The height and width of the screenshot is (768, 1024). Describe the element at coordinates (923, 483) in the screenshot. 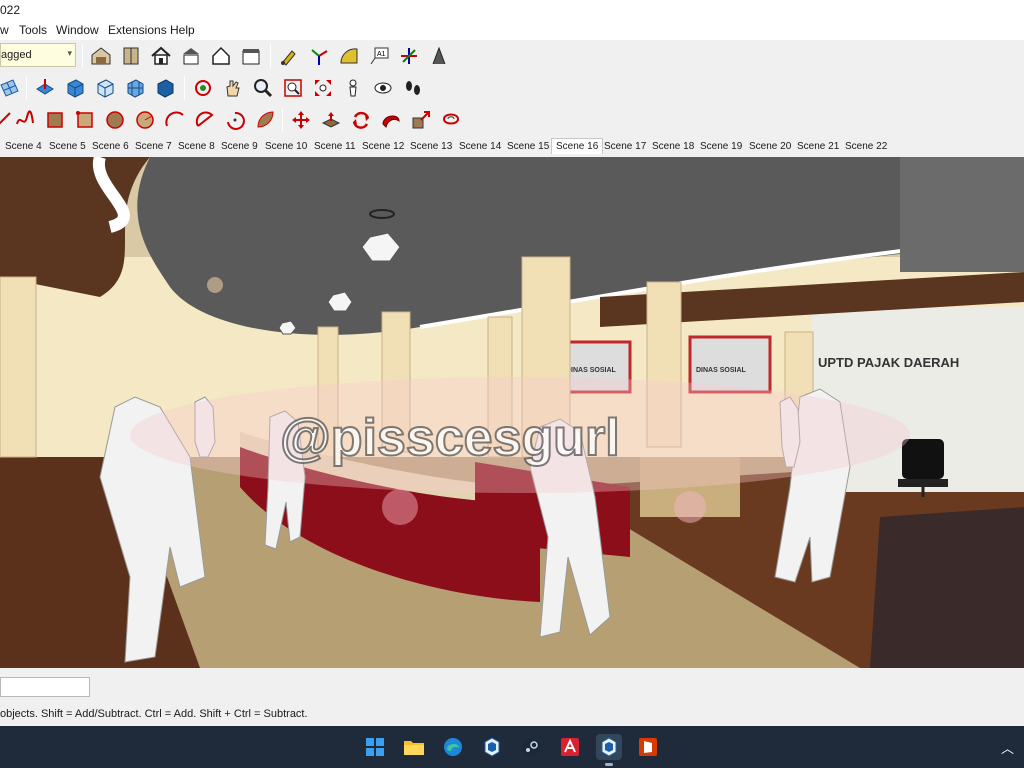

I see `office-chair-seat` at that location.